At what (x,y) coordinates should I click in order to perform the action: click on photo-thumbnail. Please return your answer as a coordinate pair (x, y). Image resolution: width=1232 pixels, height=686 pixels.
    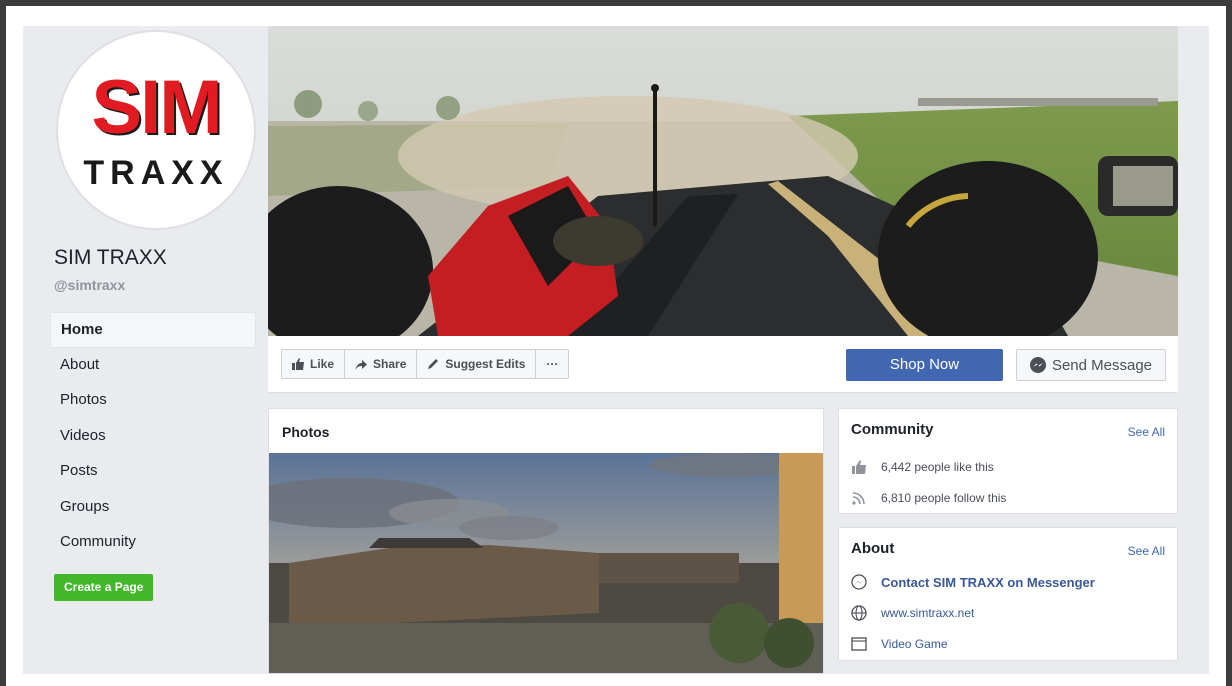
    Looking at the image, I should click on (546, 563).